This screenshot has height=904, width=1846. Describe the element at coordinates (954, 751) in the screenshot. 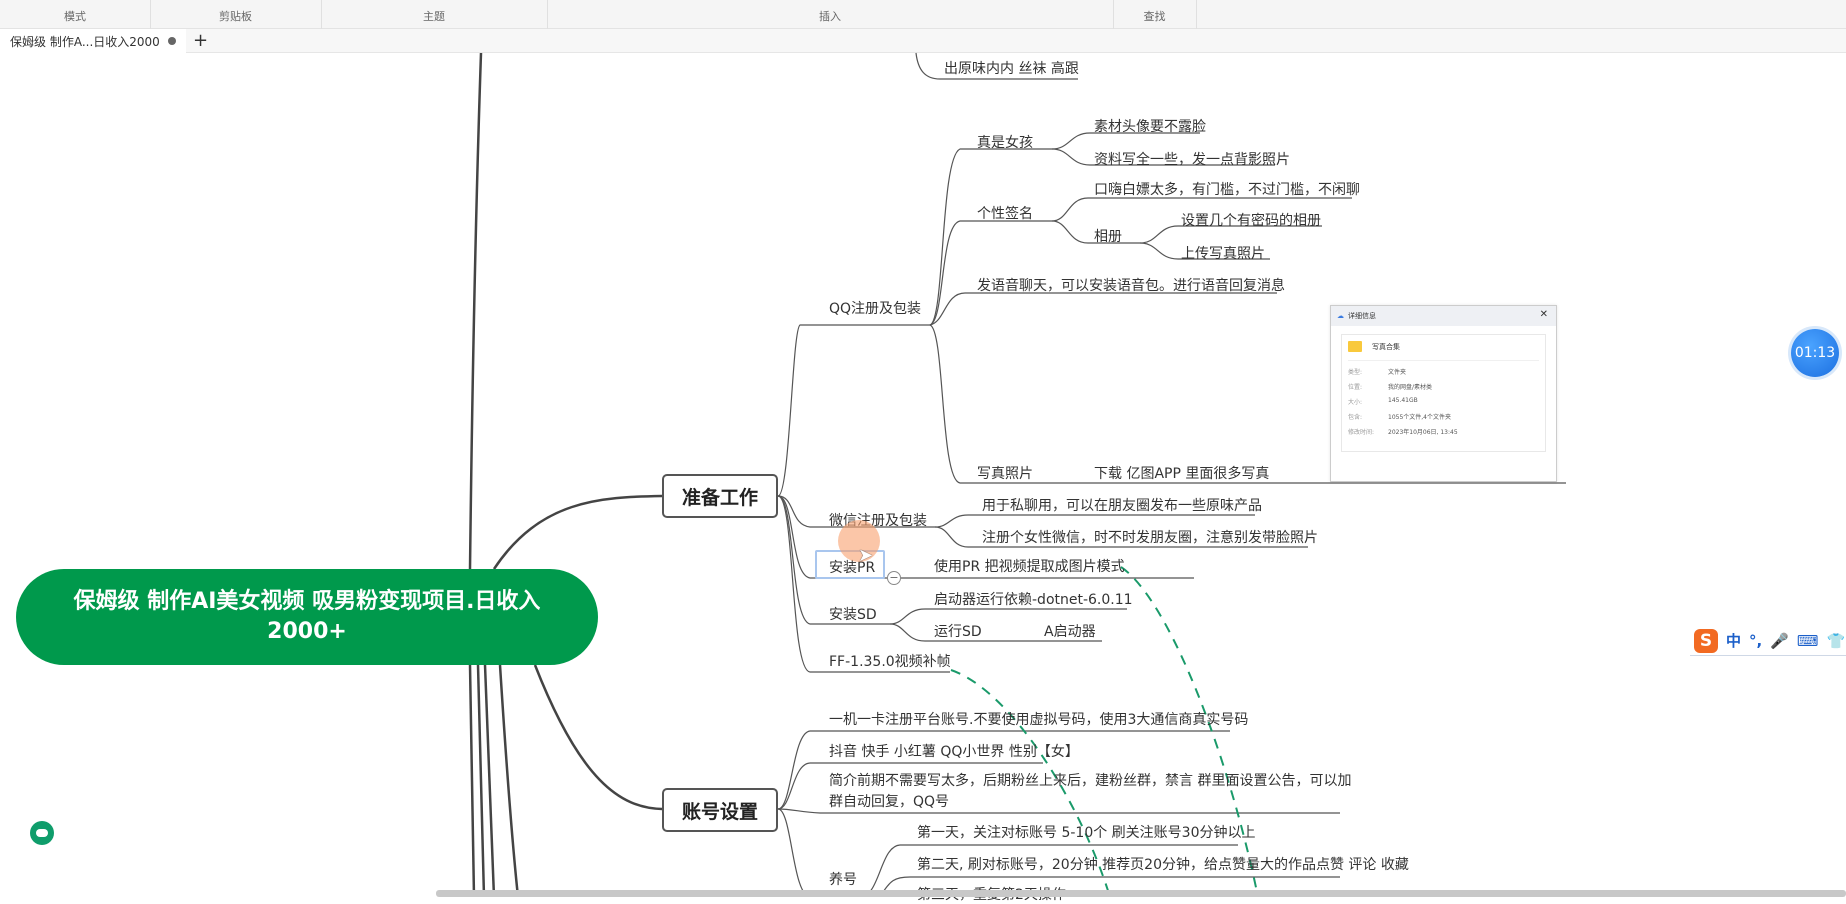

I see `node-account-2: 抖音 快手 小红薯 QQ小世界 性别【女】` at that location.